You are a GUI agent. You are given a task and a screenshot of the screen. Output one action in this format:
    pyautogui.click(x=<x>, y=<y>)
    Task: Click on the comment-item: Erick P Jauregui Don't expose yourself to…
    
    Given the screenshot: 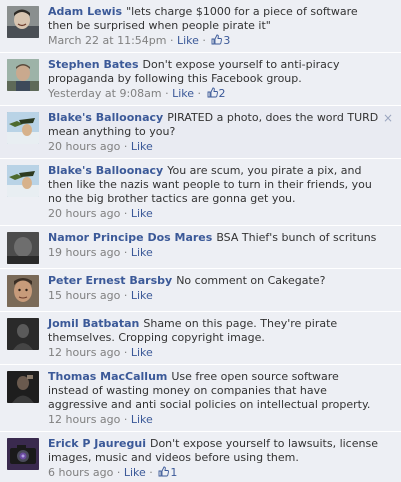 What is the action you would take?
    pyautogui.click(x=200, y=457)
    